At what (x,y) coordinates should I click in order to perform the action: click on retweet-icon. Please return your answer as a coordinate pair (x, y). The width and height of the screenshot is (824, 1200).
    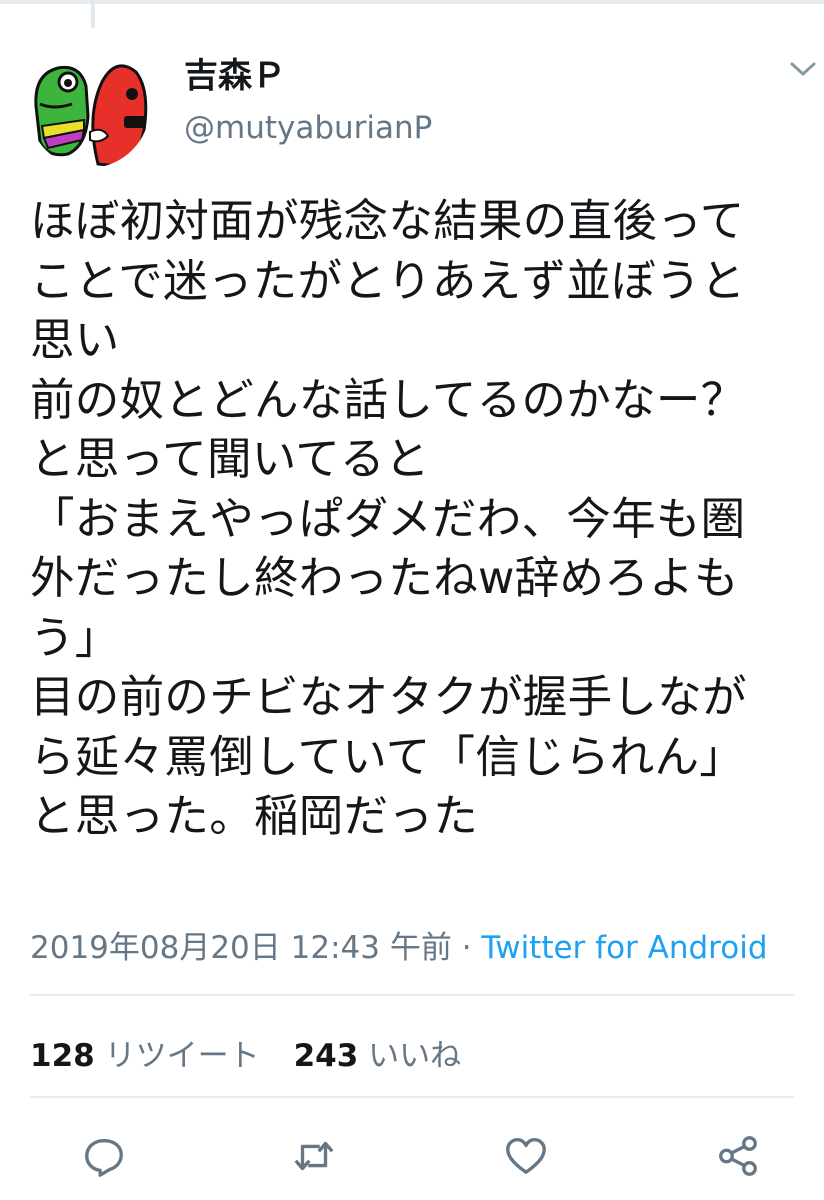
    Looking at the image, I should click on (314, 1156).